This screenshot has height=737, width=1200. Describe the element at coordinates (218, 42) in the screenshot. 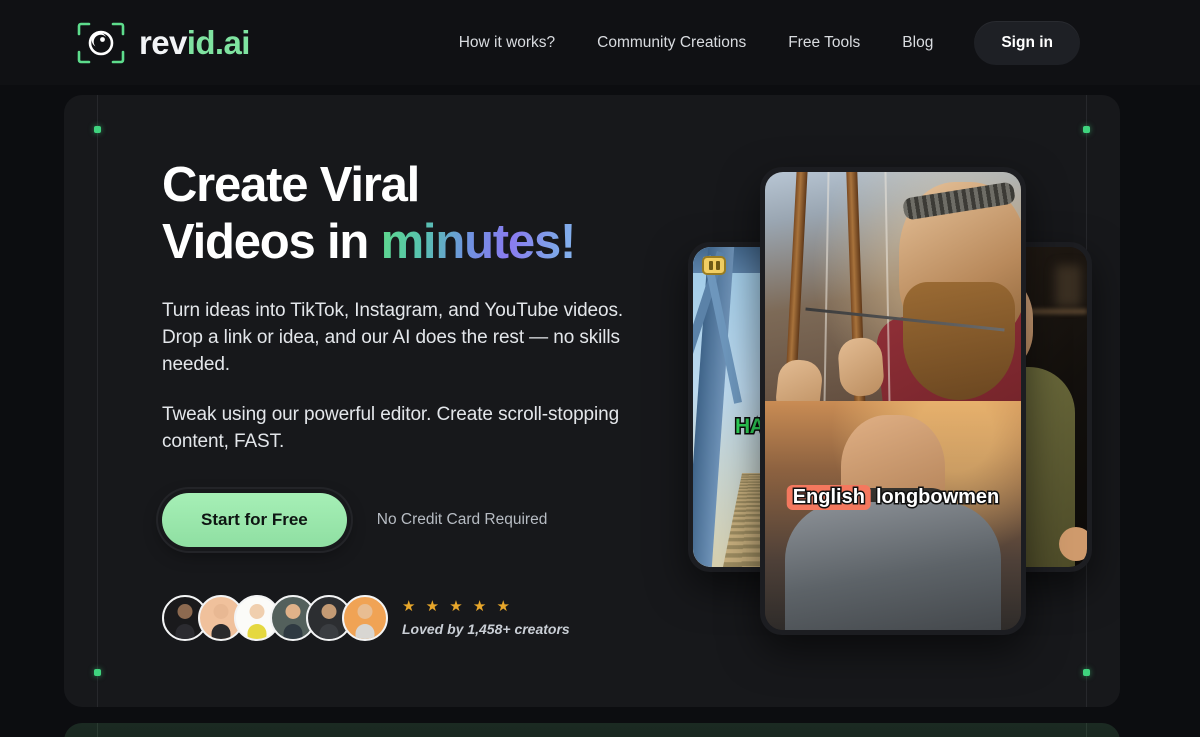

I see `brand-name-green: id.ai` at that location.